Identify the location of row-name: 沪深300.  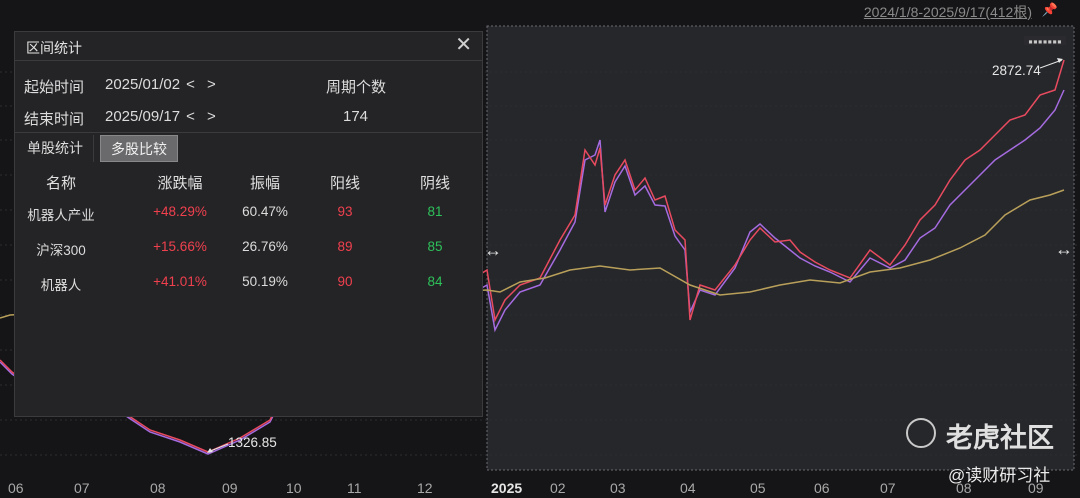
(61, 250).